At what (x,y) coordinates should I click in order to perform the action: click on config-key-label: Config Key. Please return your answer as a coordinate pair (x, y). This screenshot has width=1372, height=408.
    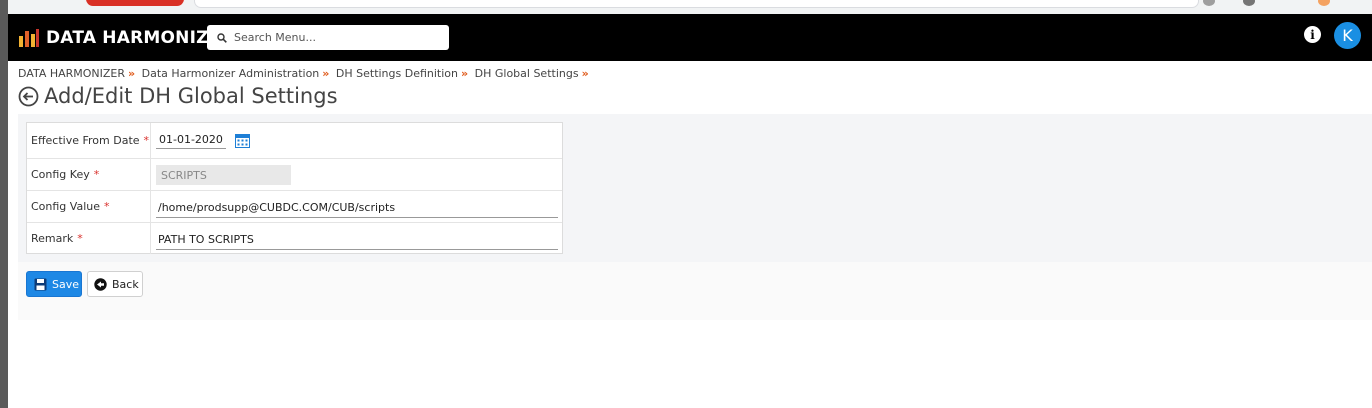
    Looking at the image, I should click on (60, 174).